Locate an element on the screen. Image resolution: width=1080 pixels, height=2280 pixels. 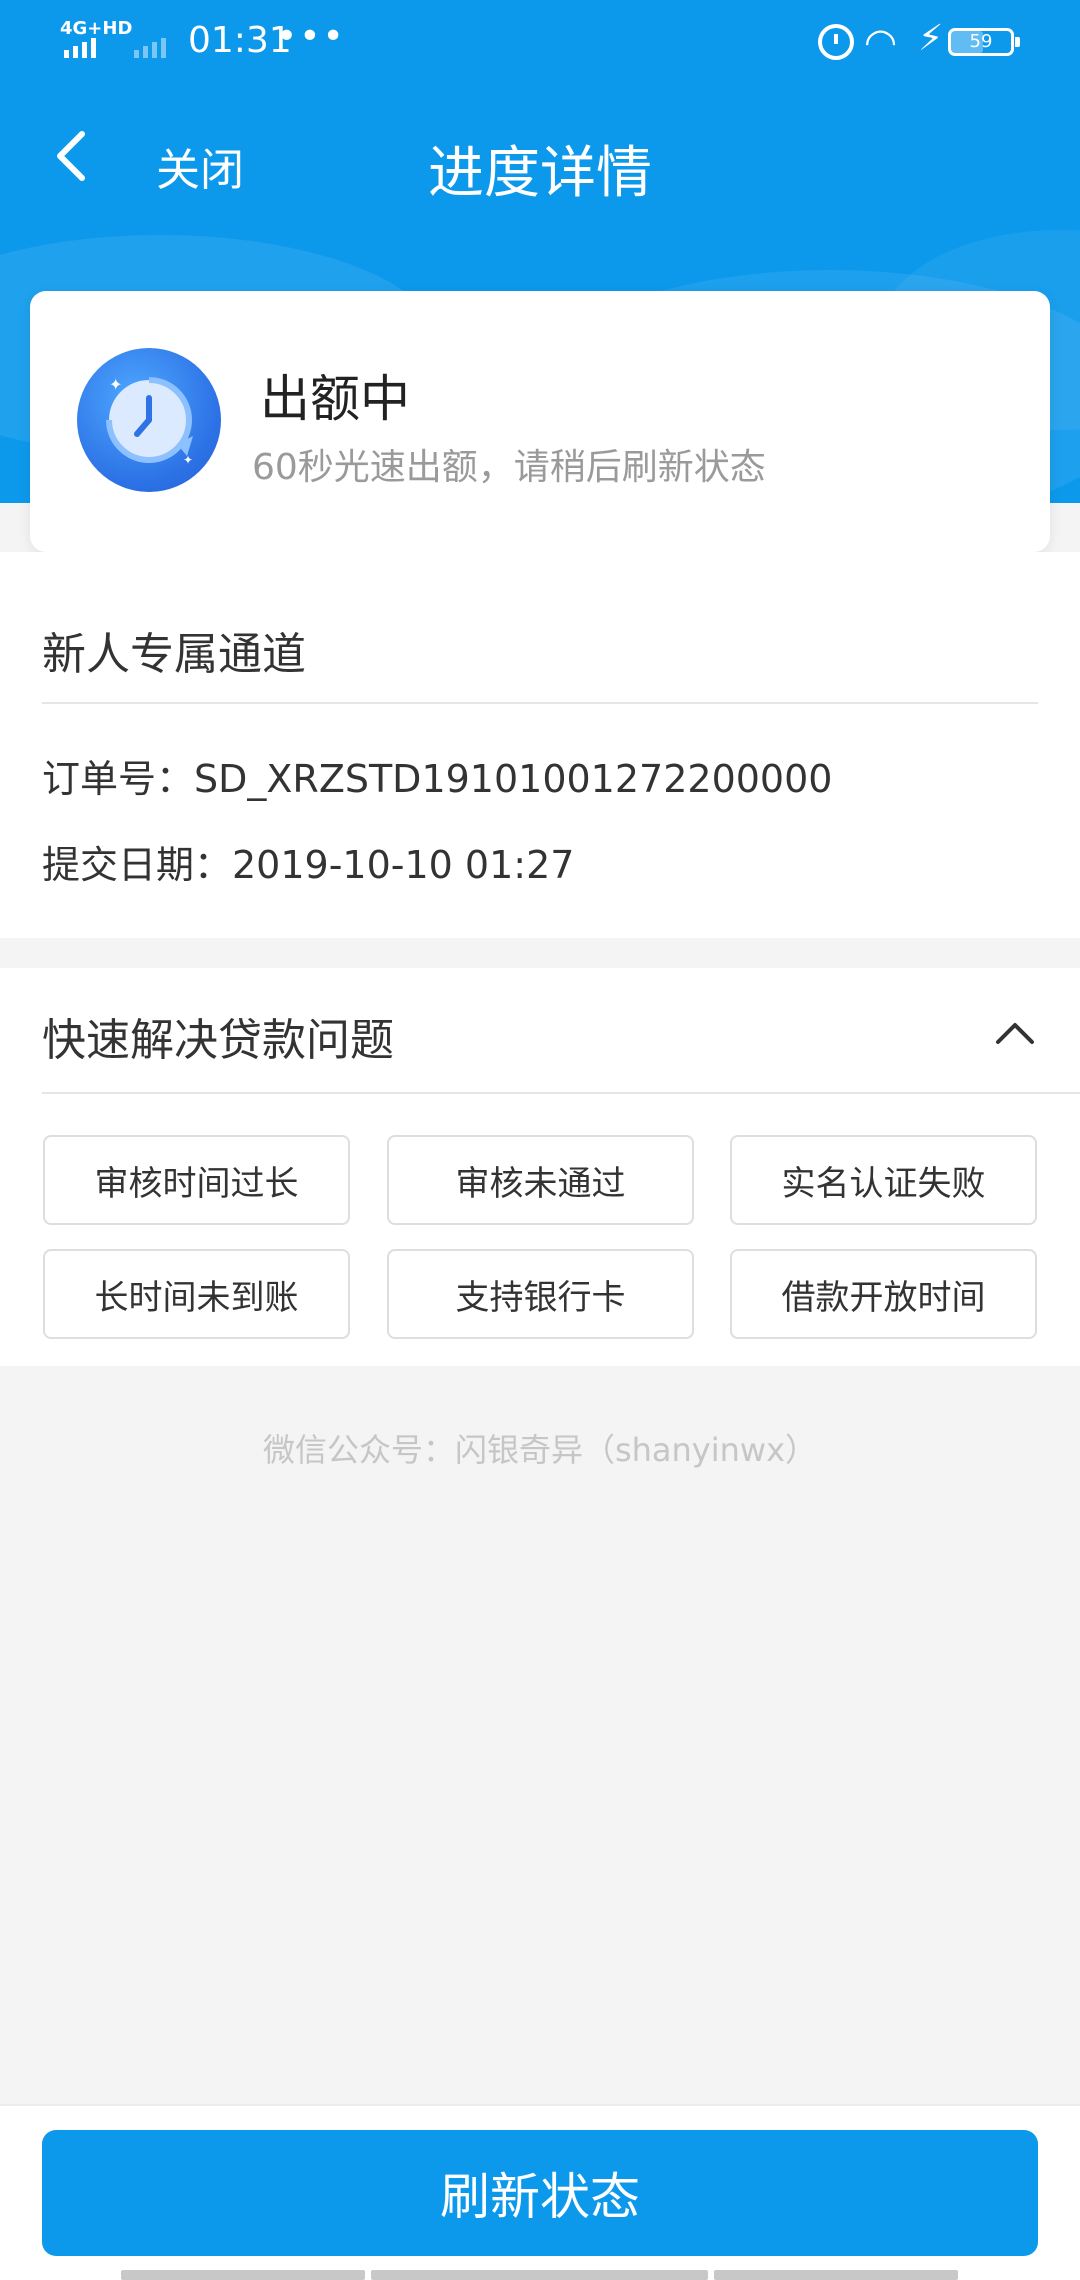
faq-tag-supported-cards: 支持银行卡 is located at coordinates (540, 1294).